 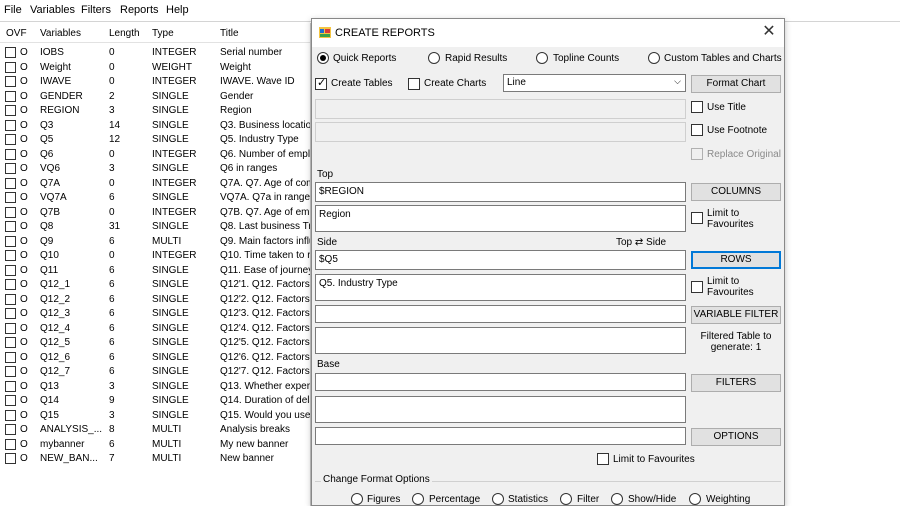 I want to click on limit-favourites-side-checkbox, so click(x=697, y=287).